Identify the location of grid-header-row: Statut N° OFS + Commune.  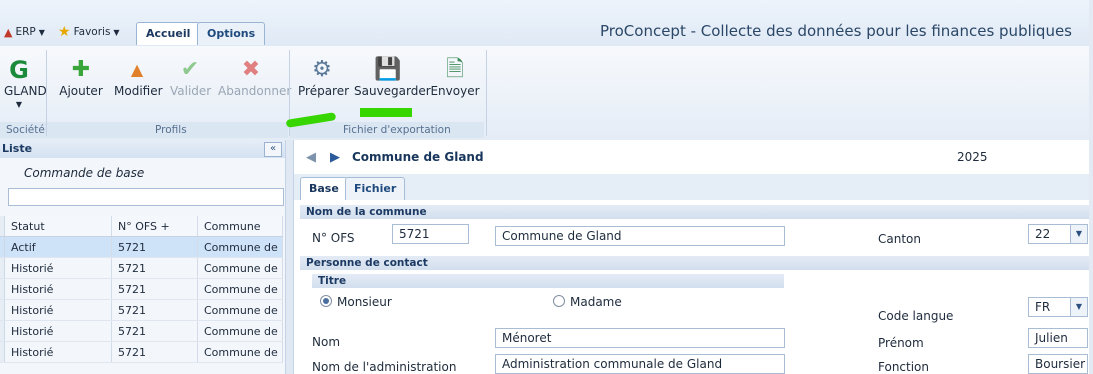
(141, 226).